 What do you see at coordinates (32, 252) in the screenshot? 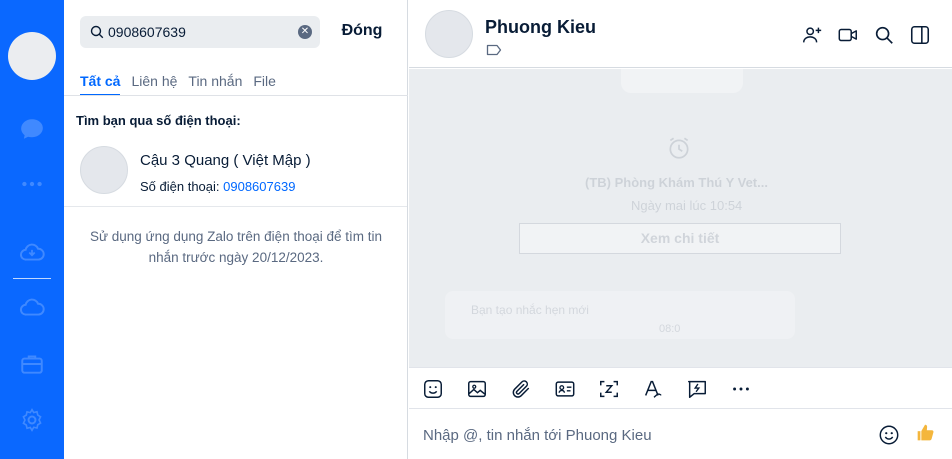
I see `cloud-sync-icon` at bounding box center [32, 252].